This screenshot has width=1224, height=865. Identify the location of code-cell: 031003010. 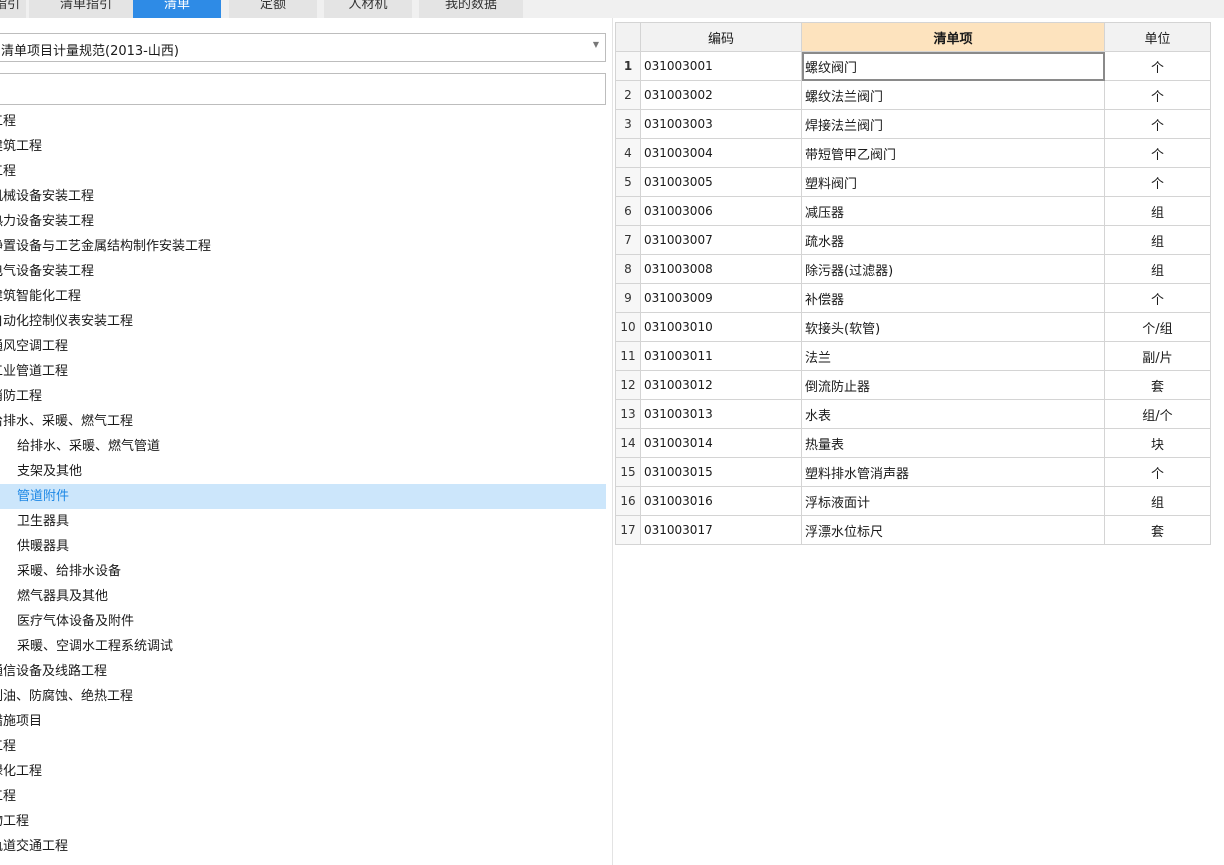
(721, 327).